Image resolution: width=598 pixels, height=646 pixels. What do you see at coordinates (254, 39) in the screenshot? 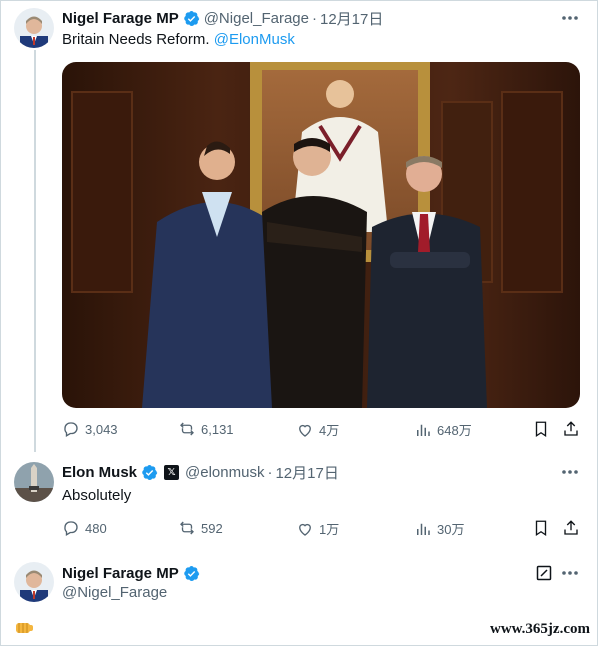
I see `mention-link: @ElonMusk` at bounding box center [254, 39].